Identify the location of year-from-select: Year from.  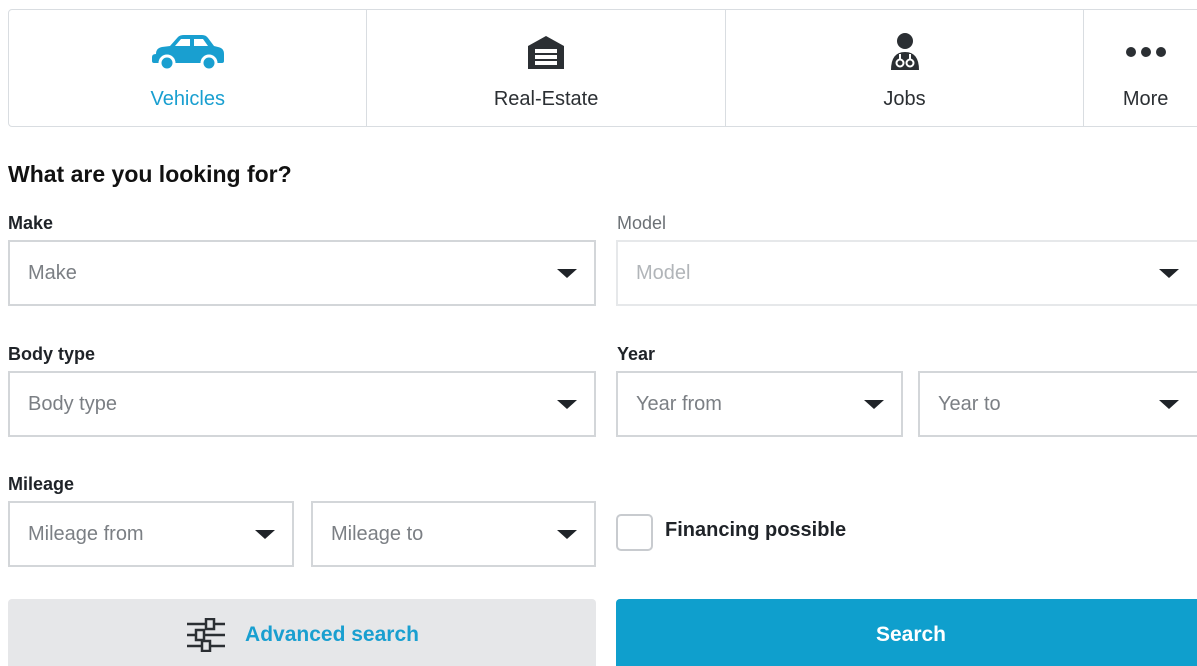
(759, 404).